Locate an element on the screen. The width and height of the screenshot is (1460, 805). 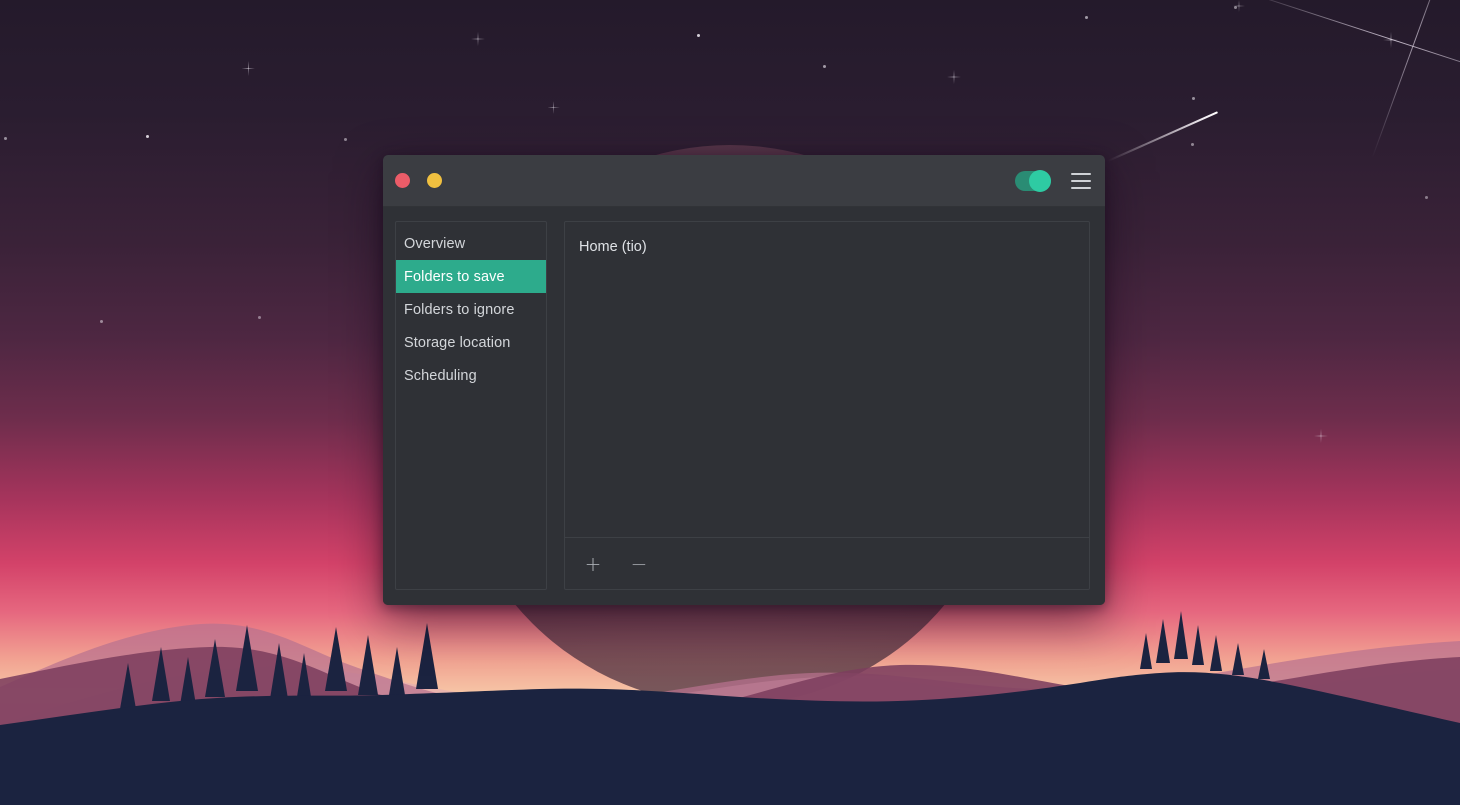
backup-enabled-toggle is located at coordinates (1033, 180).